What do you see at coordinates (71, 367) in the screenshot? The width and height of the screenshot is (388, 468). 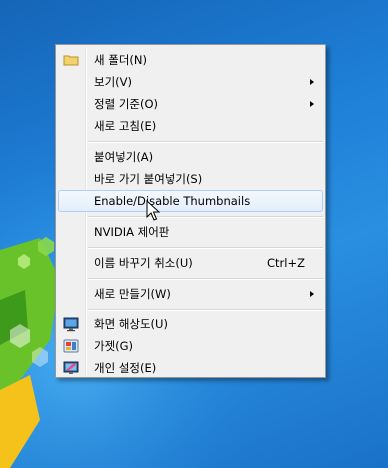 I see `personalize-icon` at bounding box center [71, 367].